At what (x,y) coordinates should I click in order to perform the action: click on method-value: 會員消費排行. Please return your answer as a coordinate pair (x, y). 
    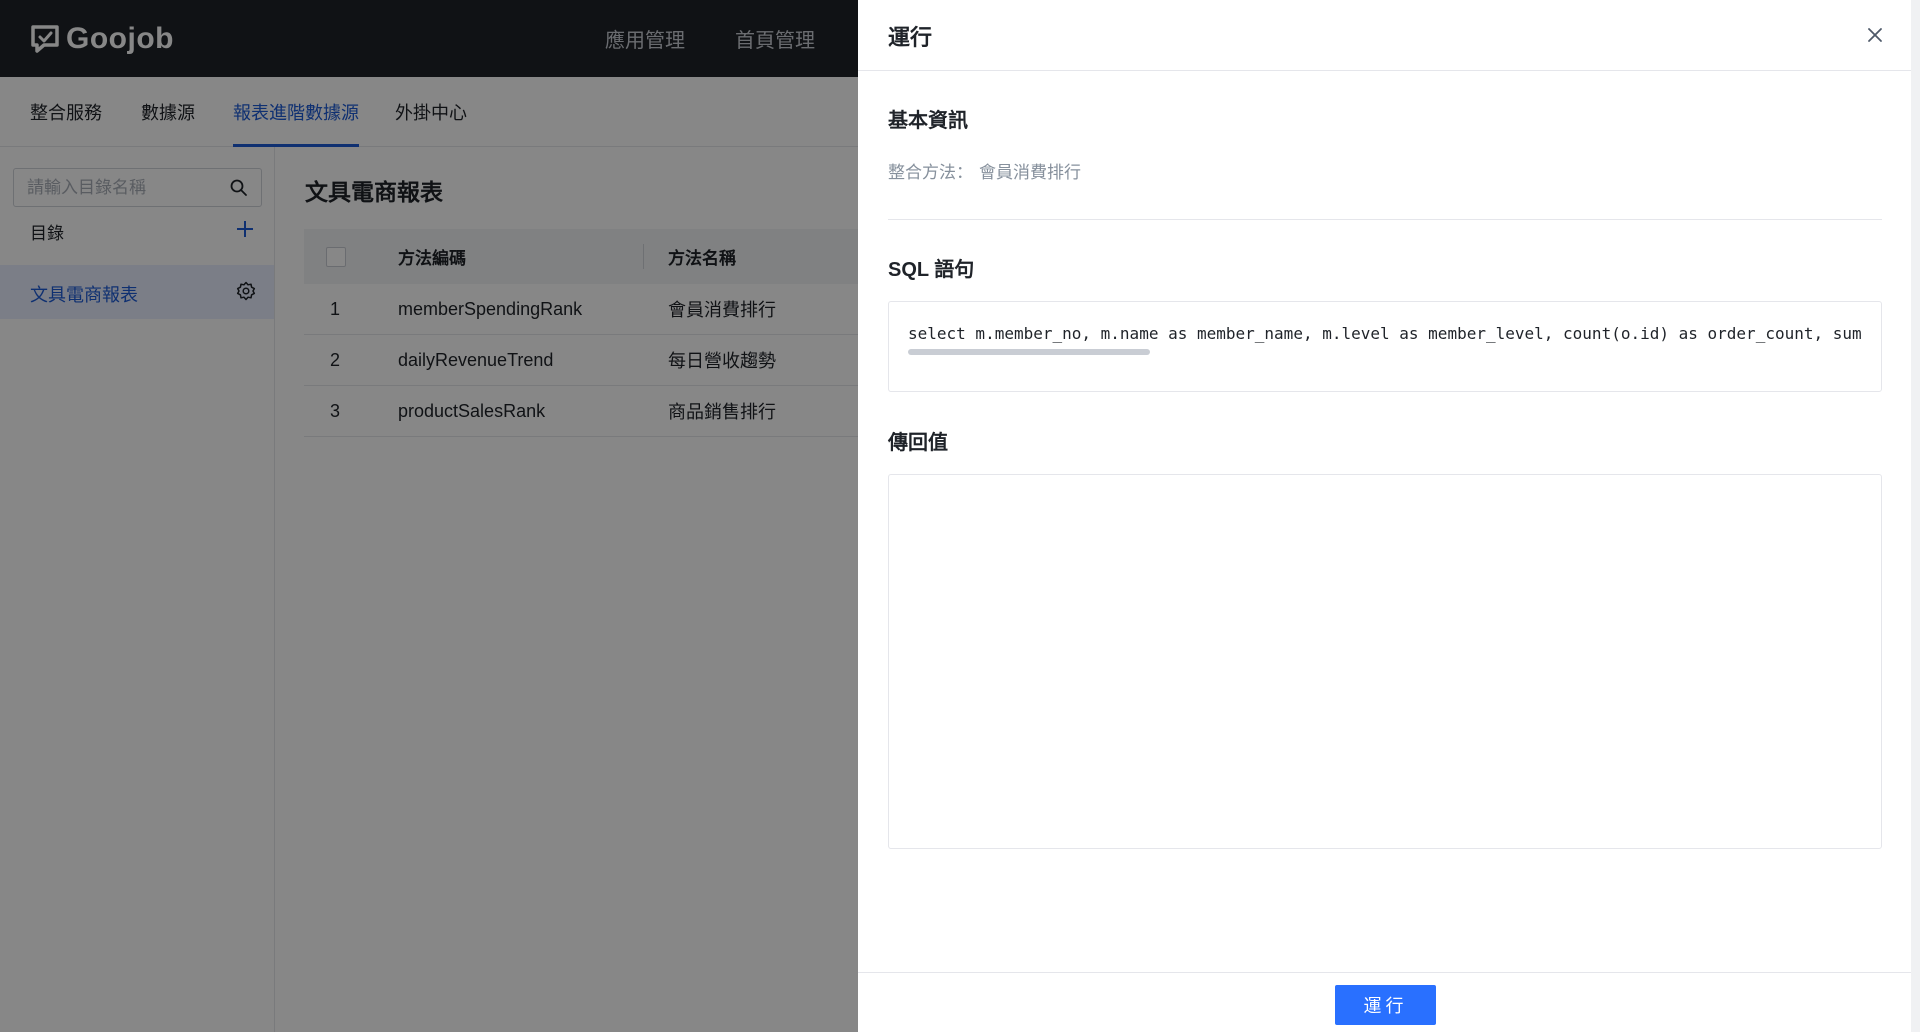
    Looking at the image, I should click on (1030, 172).